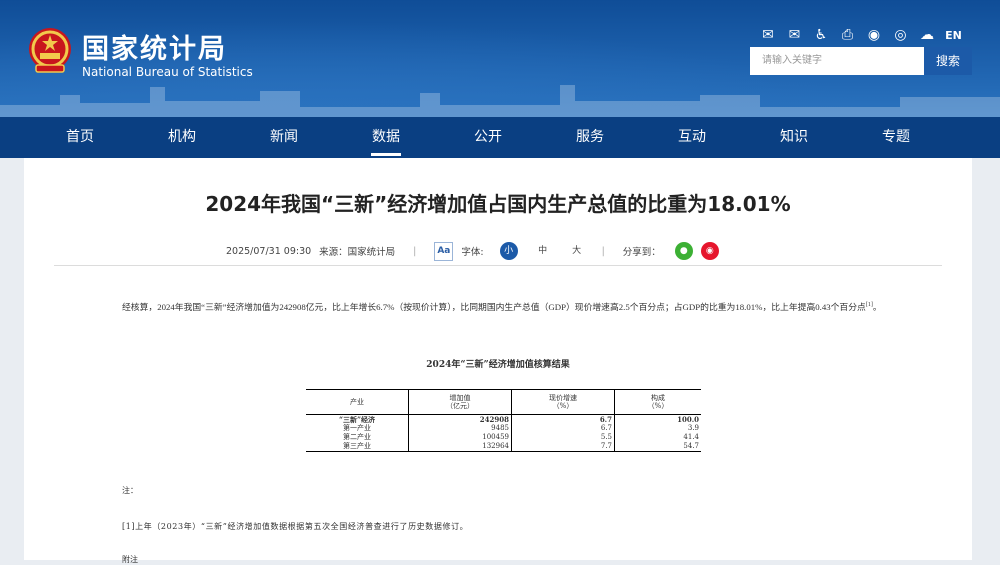  I want to click on row-growth: 5.5, so click(563, 437).